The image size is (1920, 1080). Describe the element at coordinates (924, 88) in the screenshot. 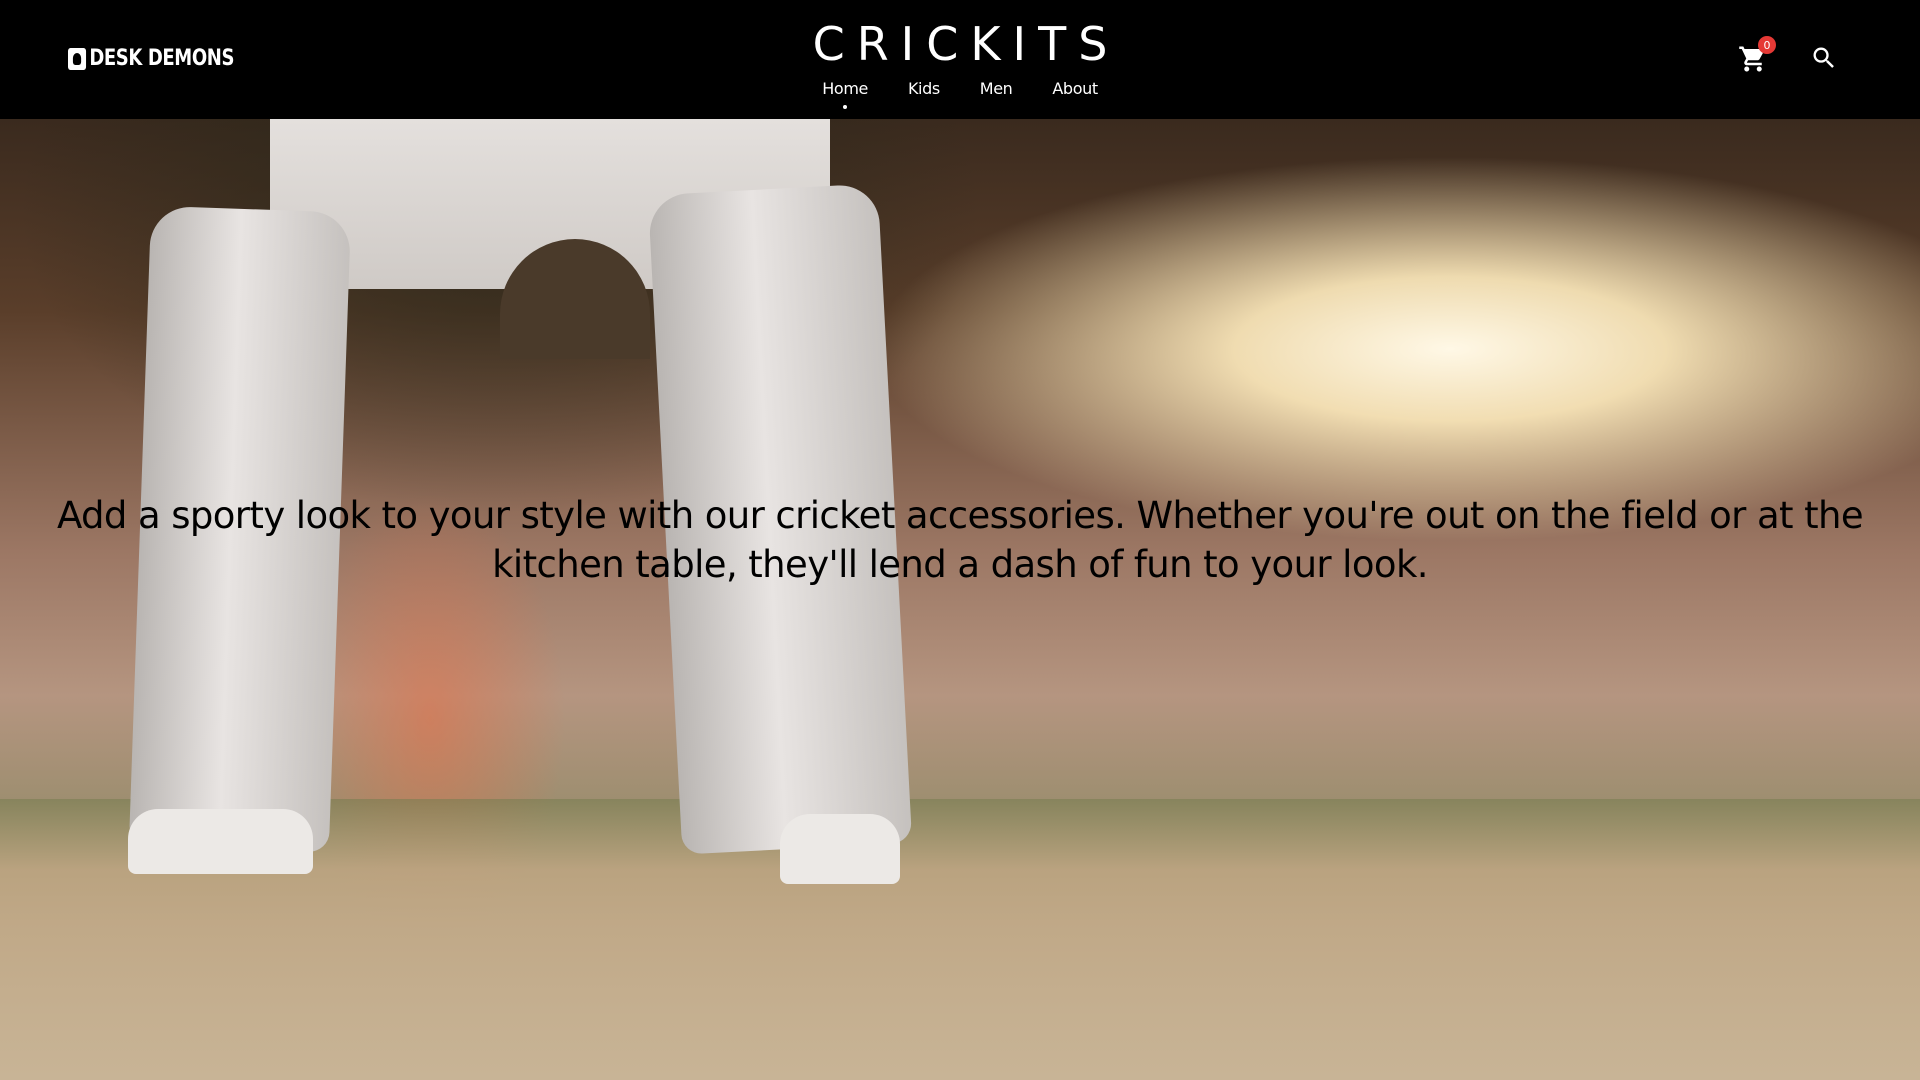

I see `nav-kids: Kids` at that location.